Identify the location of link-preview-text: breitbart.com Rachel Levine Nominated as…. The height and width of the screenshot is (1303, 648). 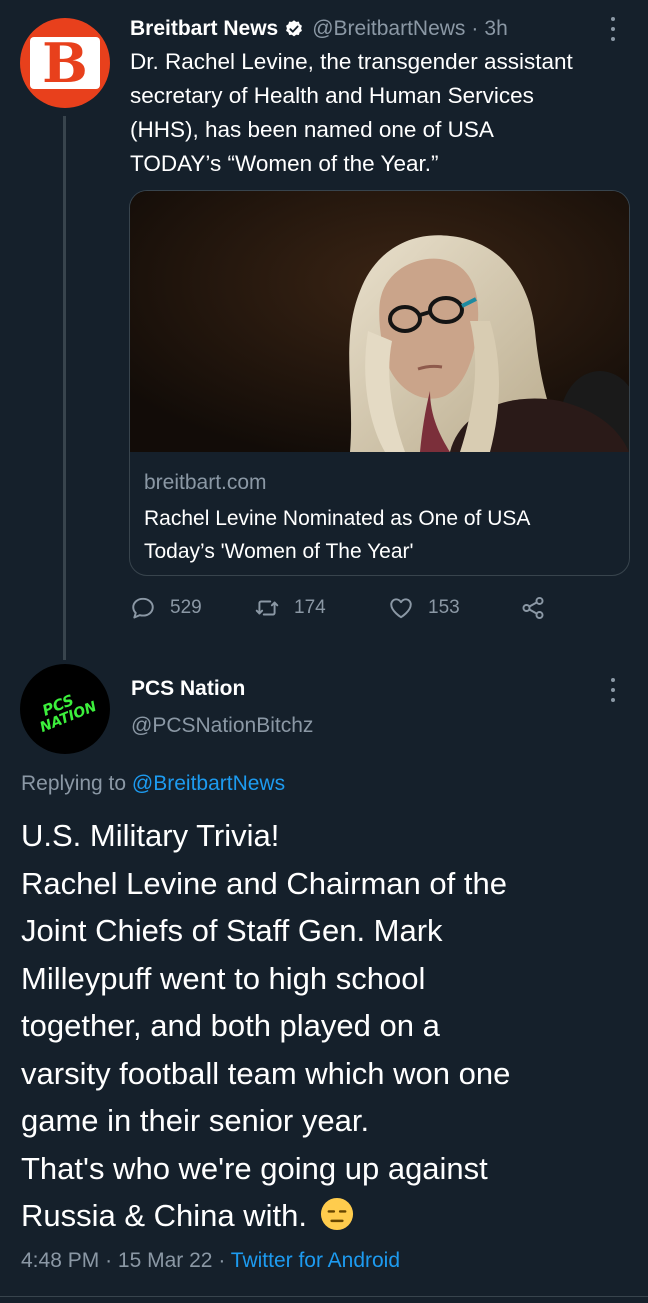
(379, 518).